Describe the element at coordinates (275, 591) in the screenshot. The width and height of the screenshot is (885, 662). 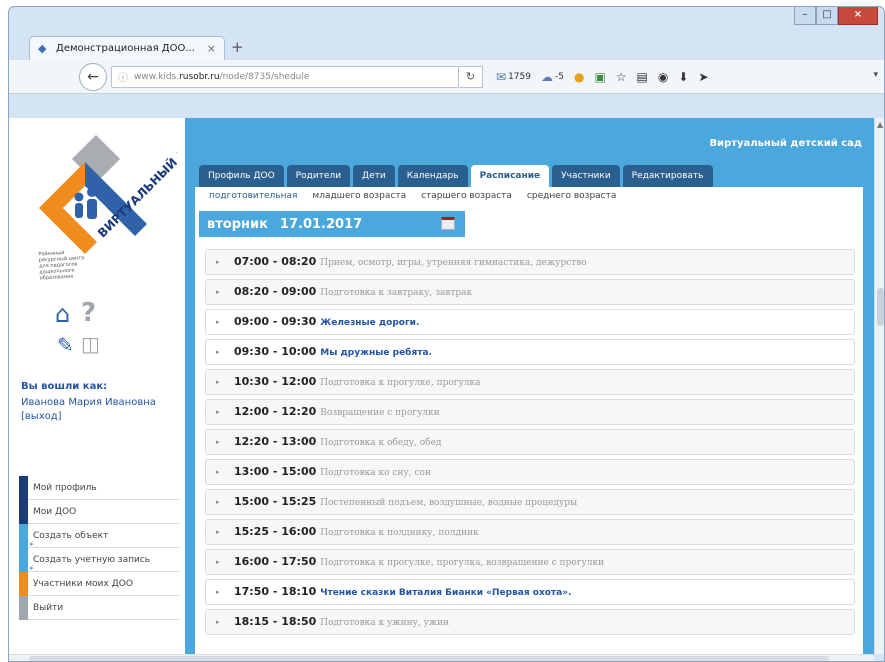
I see `slot-time: 17:50 - 18:10` at that location.